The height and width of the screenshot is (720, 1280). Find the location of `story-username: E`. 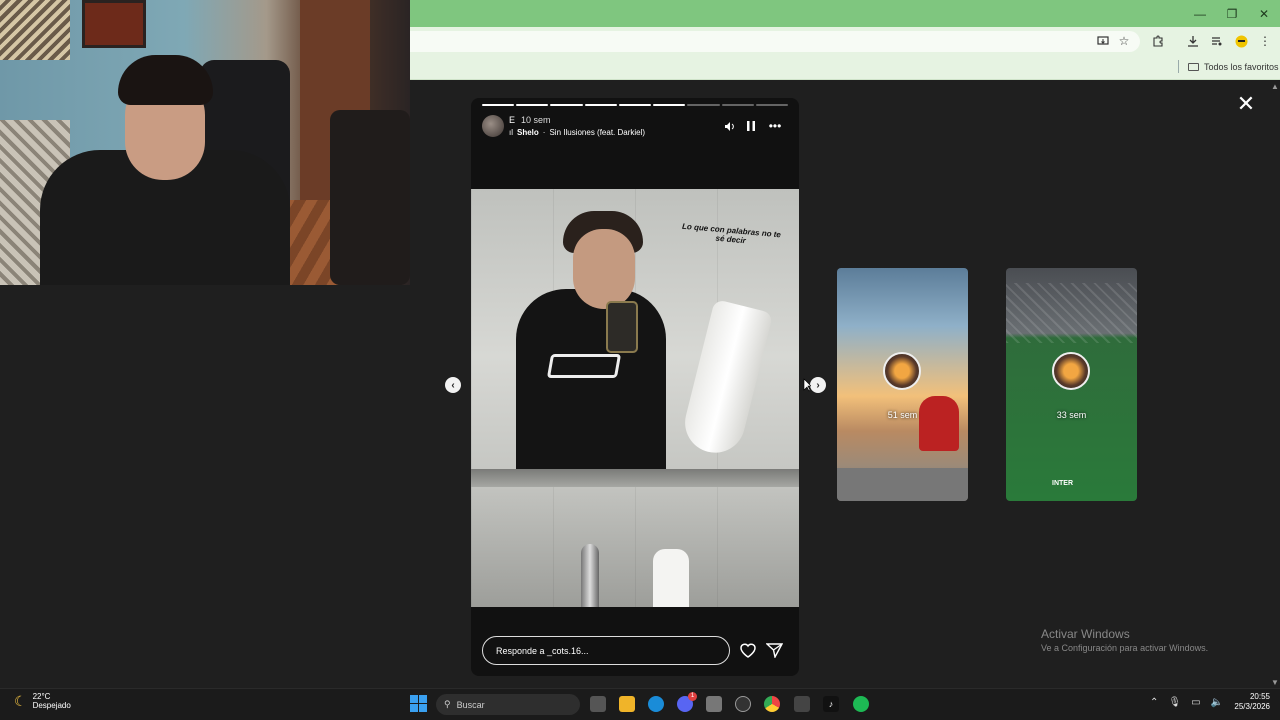

story-username: E is located at coordinates (512, 120).